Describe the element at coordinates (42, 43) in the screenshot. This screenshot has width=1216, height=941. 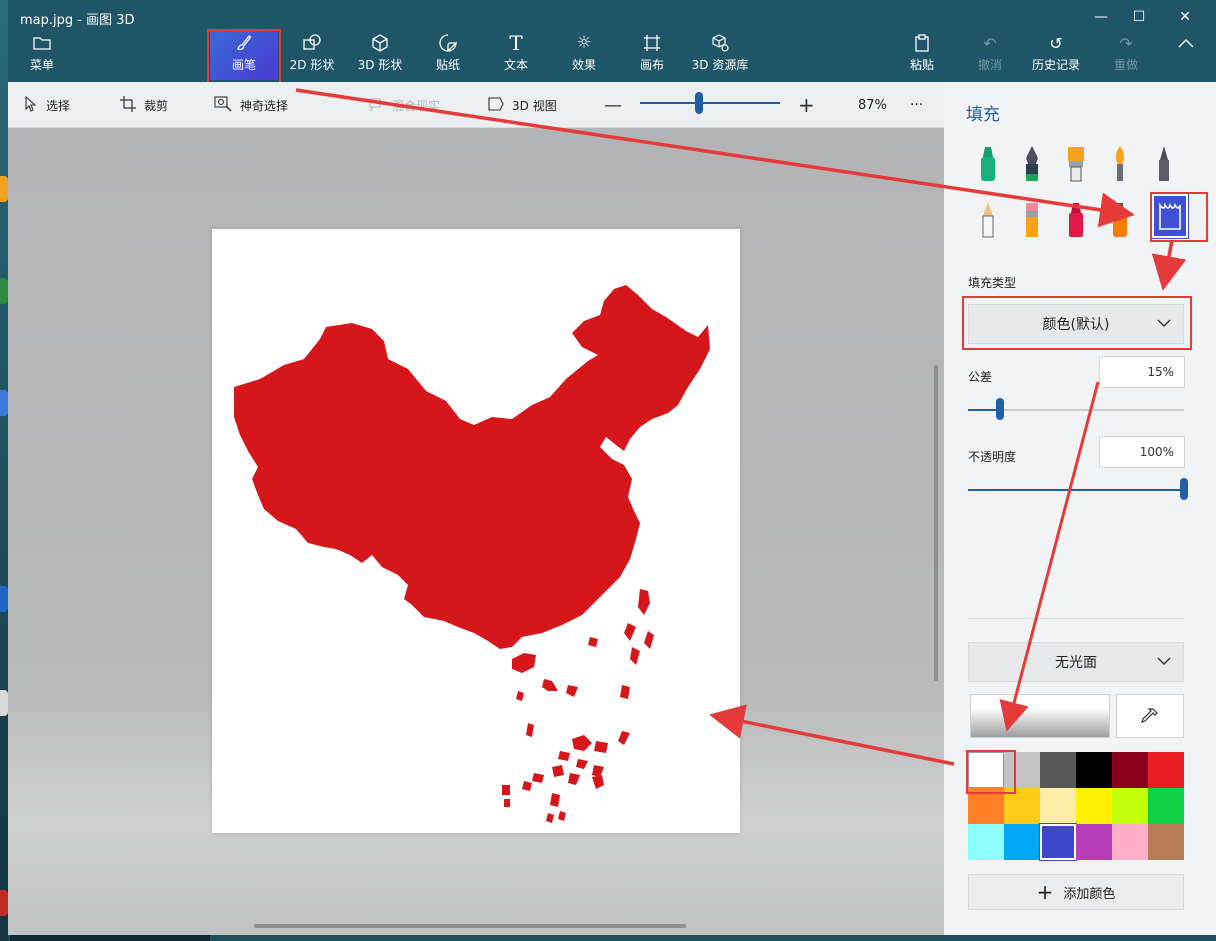
I see `folder-icon` at that location.